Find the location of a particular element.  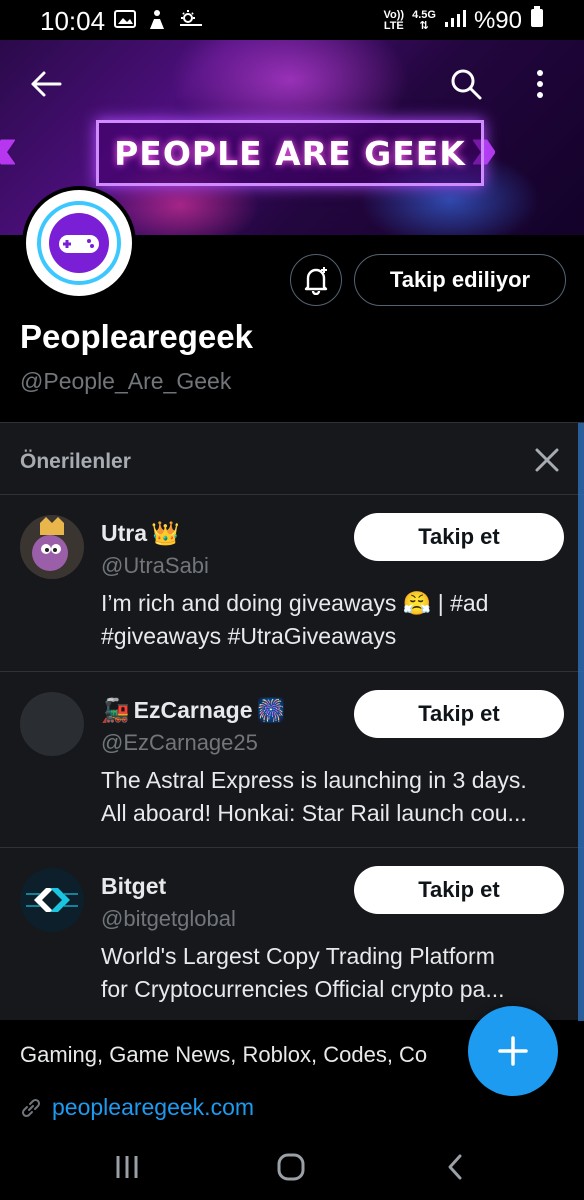

bitget-logo-icon is located at coordinates (52, 900).